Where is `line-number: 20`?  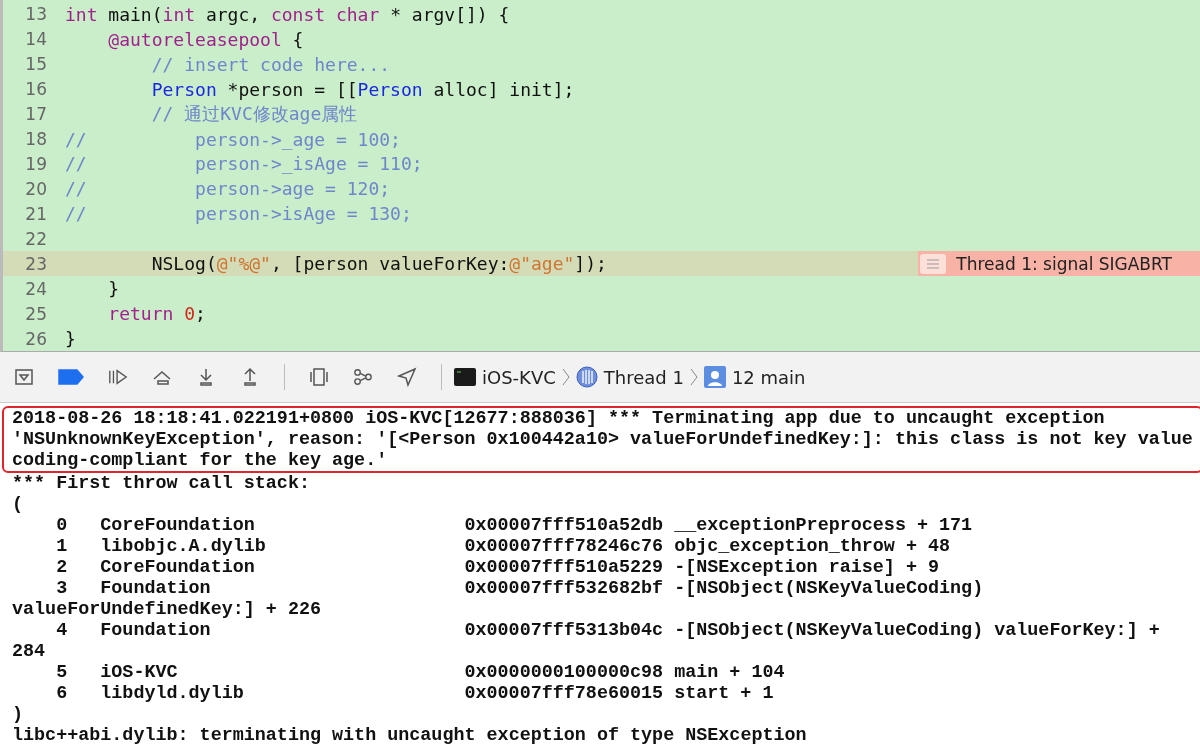 line-number: 20 is located at coordinates (35, 188).